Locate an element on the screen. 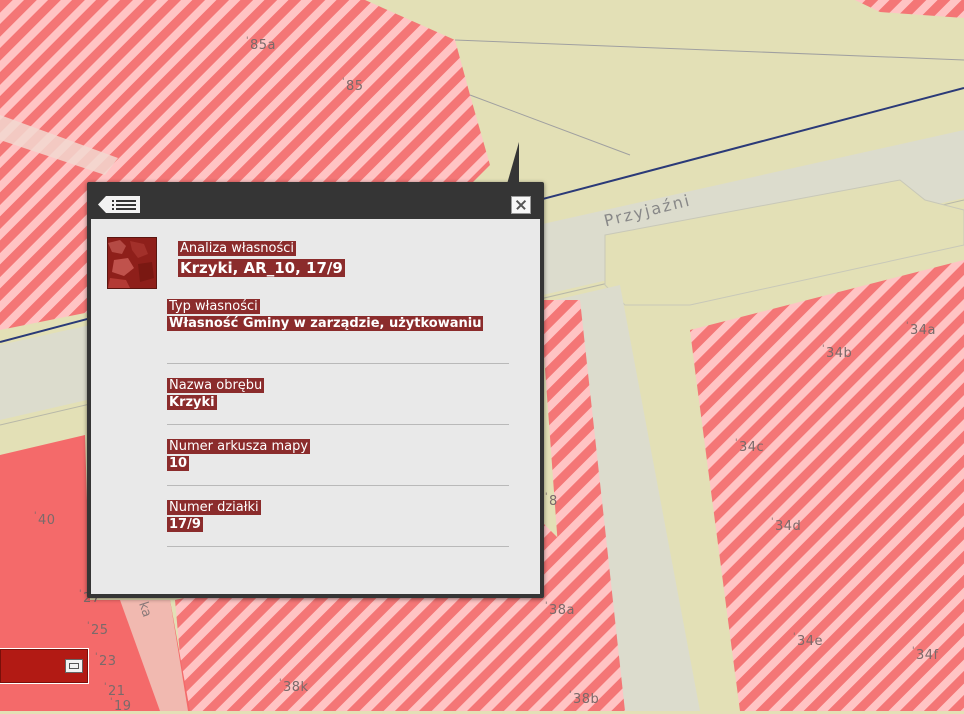 The width and height of the screenshot is (964, 714). parcel-label: 38b is located at coordinates (584, 699).